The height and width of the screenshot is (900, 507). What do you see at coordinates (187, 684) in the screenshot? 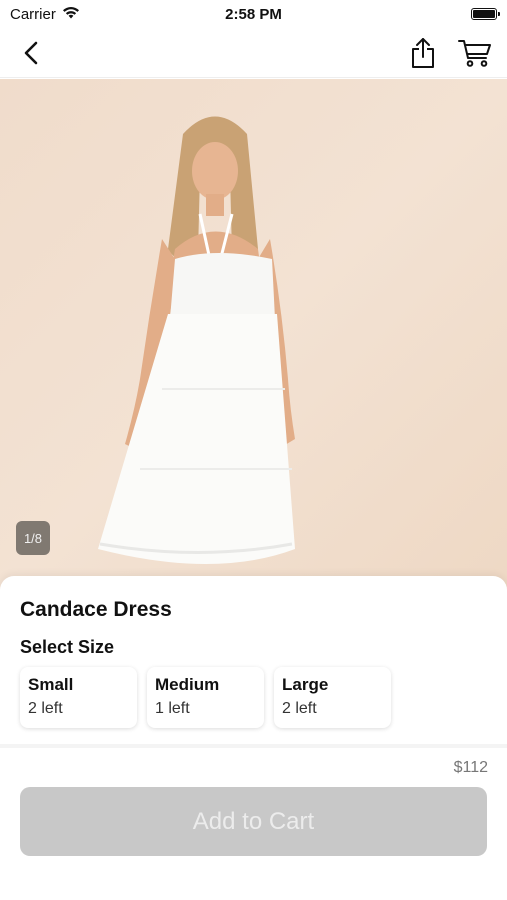
I see `size-name: Medium` at bounding box center [187, 684].